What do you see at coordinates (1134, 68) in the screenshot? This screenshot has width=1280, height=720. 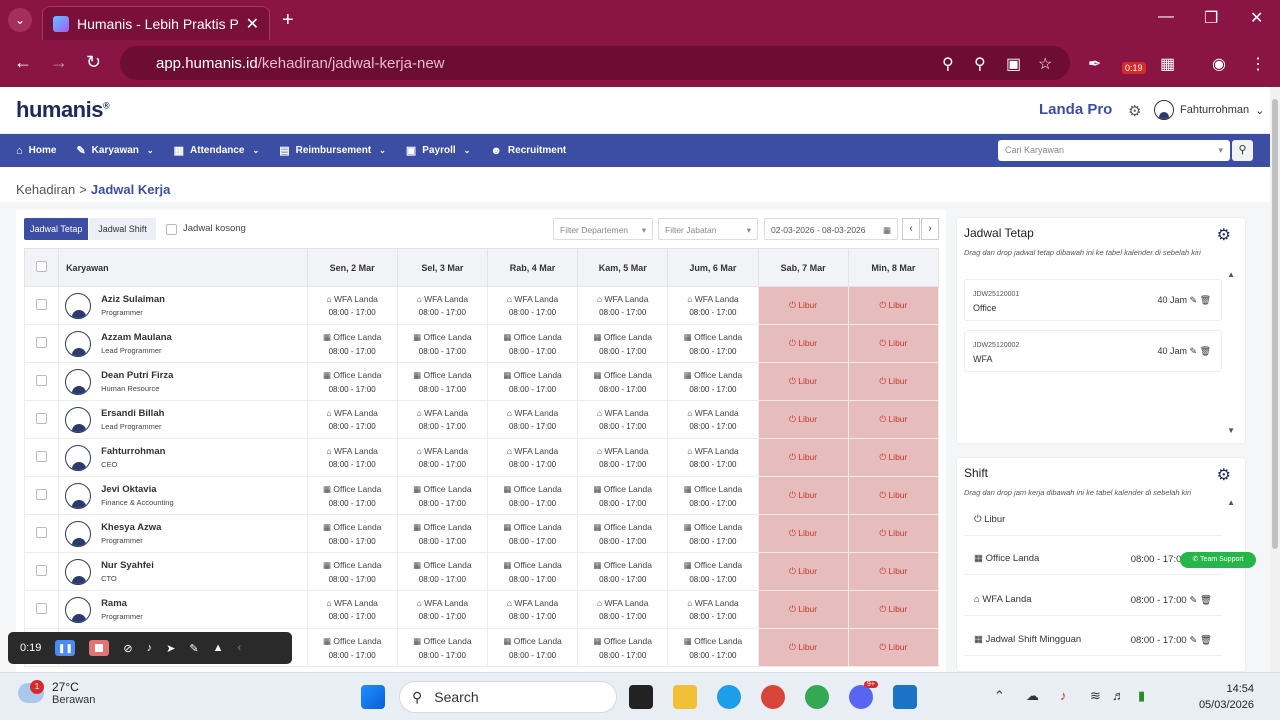 I see `recorder-extension-badge: 0:19` at bounding box center [1134, 68].